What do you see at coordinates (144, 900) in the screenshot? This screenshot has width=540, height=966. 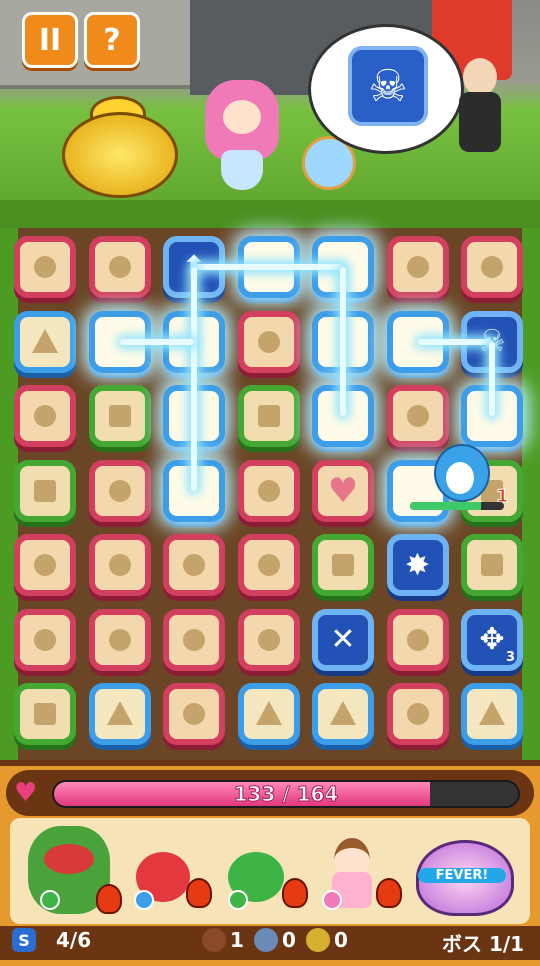 I see `water-attr-icon` at bounding box center [144, 900].